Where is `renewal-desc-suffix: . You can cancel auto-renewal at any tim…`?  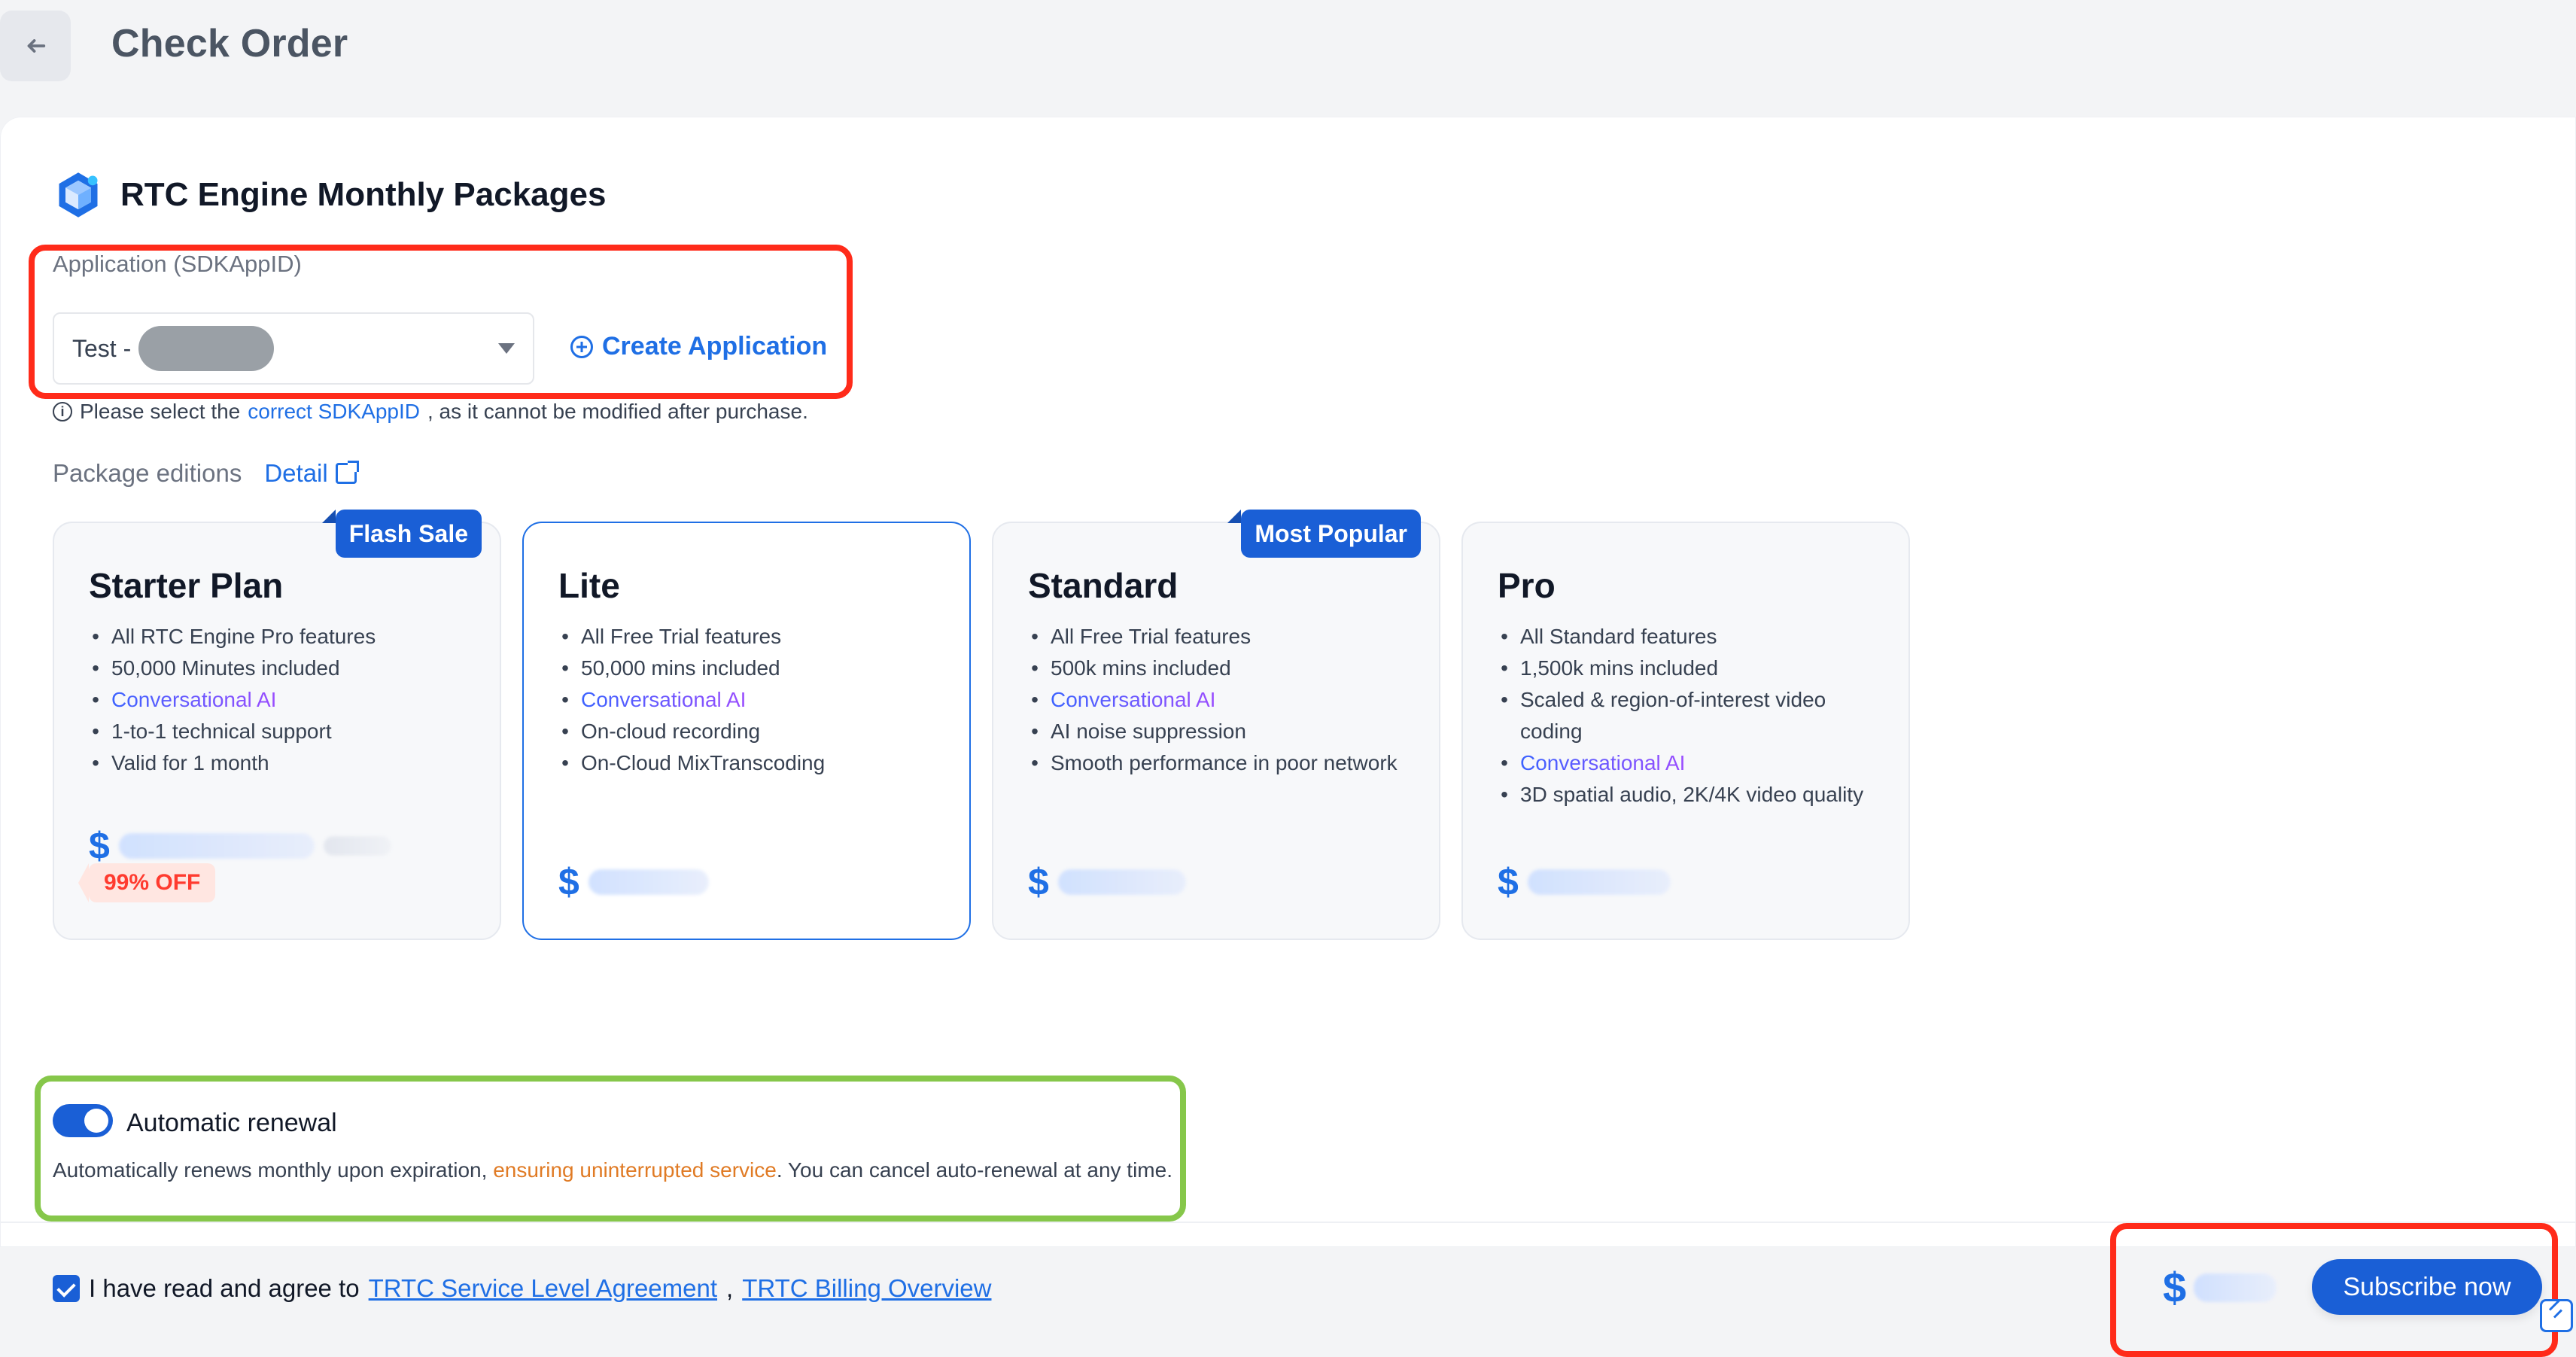
renewal-desc-suffix: . You can cancel auto-renewal at any tim… is located at coordinates (974, 1170).